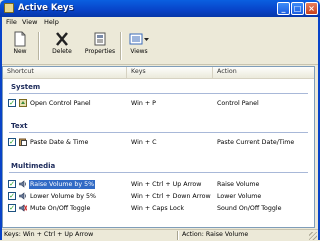 The height and width of the screenshot is (241, 320). I want to click on shortcut-action: Sound On/Off Toggle, so click(249, 208).